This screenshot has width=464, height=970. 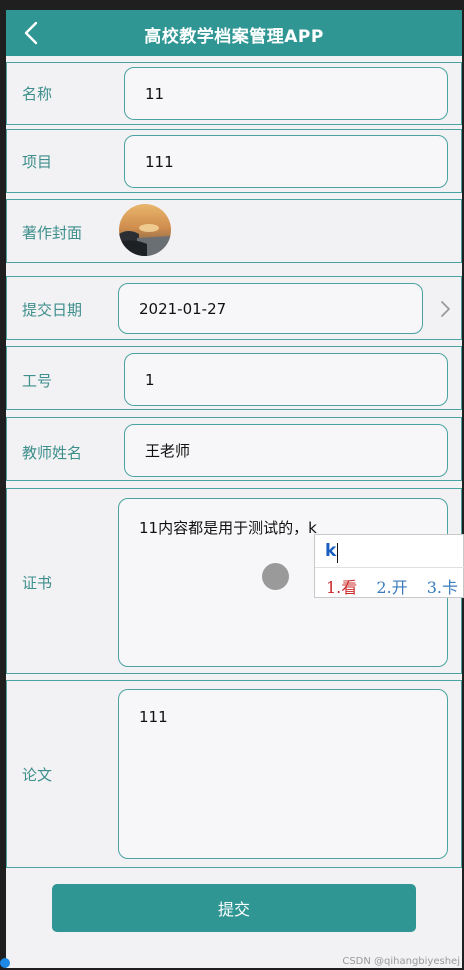 What do you see at coordinates (275, 576) in the screenshot?
I see `touch-indicator` at bounding box center [275, 576].